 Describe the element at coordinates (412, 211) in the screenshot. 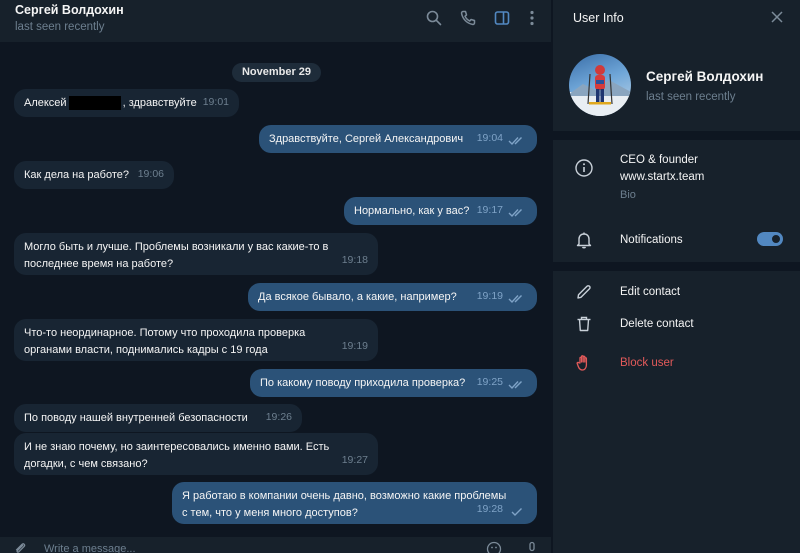

I see `message-text: Нормально, как у вас?` at that location.